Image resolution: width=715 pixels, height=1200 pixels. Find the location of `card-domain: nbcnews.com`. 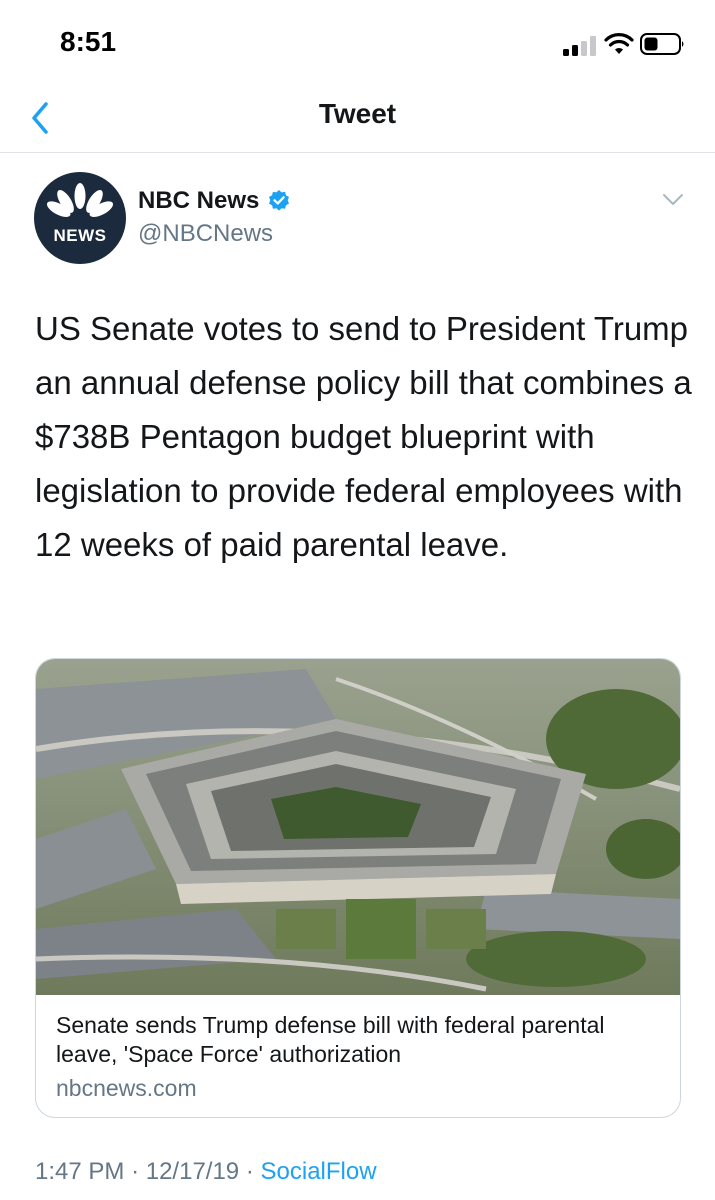

card-domain: nbcnews.com is located at coordinates (126, 1088).